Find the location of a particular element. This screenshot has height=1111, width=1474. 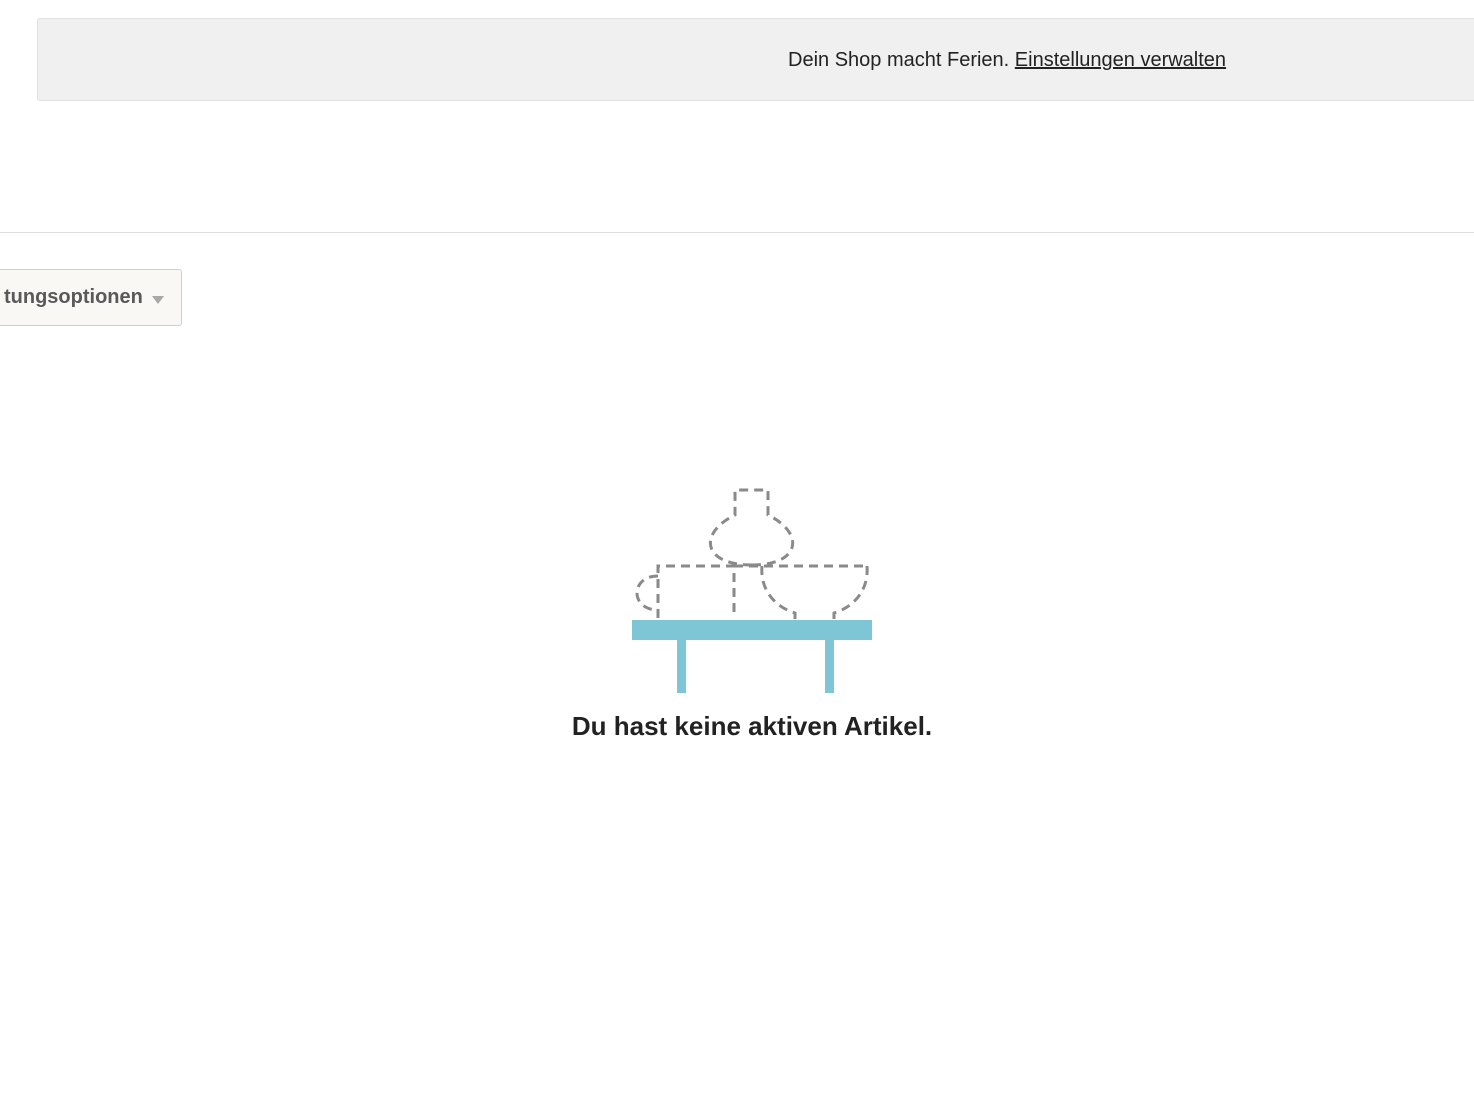

empty-shelf-icon is located at coordinates (752, 590).